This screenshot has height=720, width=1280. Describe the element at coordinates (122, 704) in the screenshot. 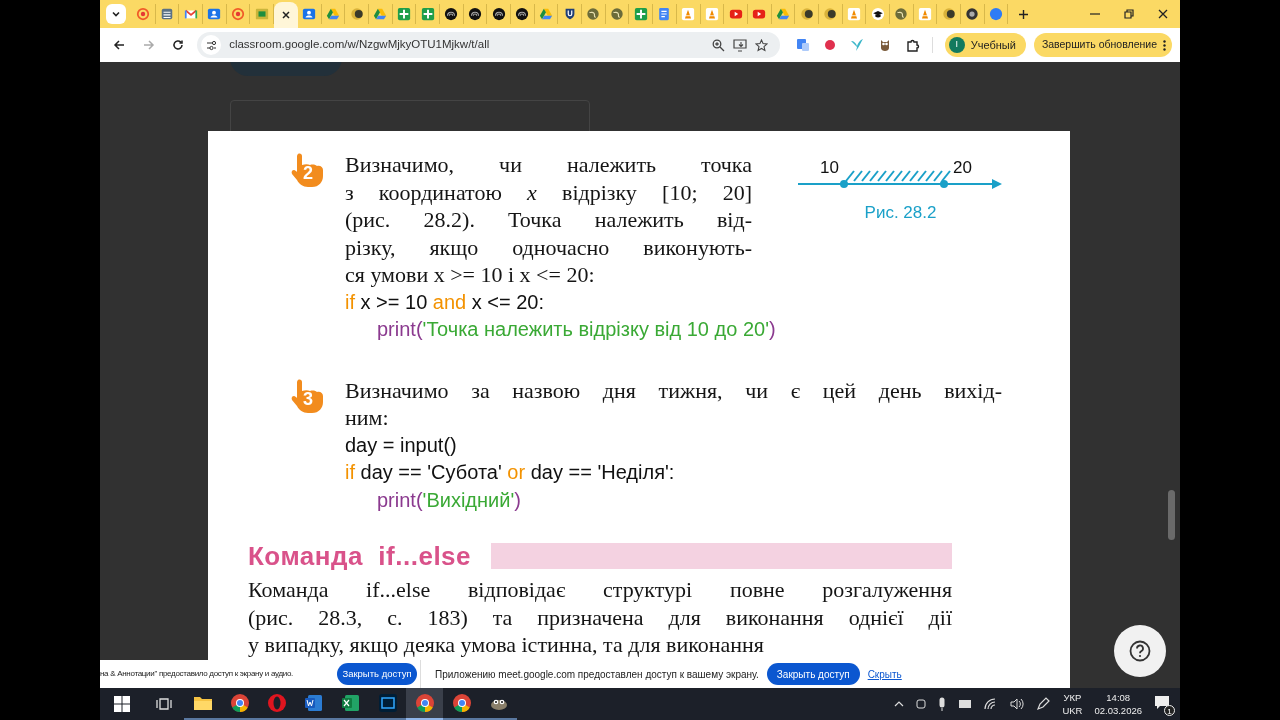

I see `windows-icon` at that location.